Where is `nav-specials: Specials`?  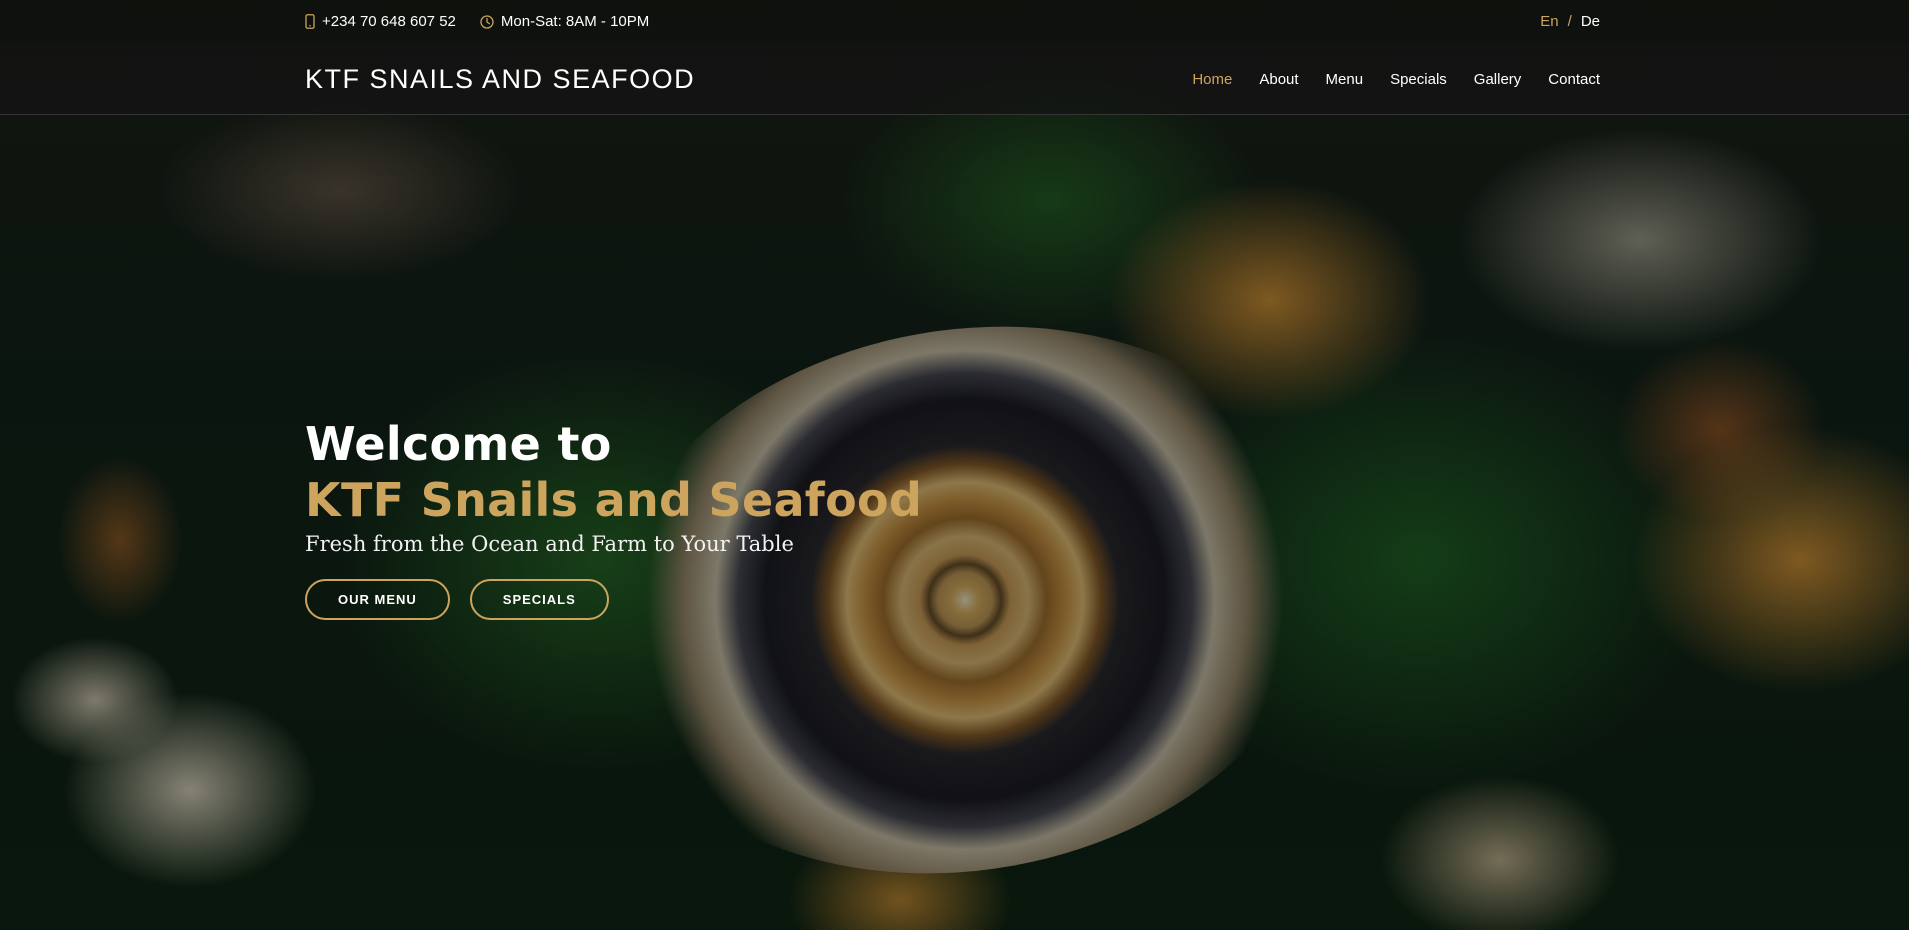
nav-specials: Specials is located at coordinates (1405, 79).